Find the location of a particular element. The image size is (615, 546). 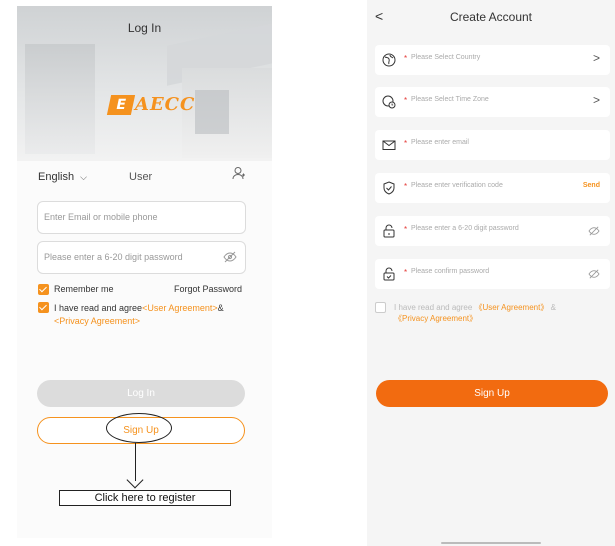

building-image is located at coordinates (60, 99).